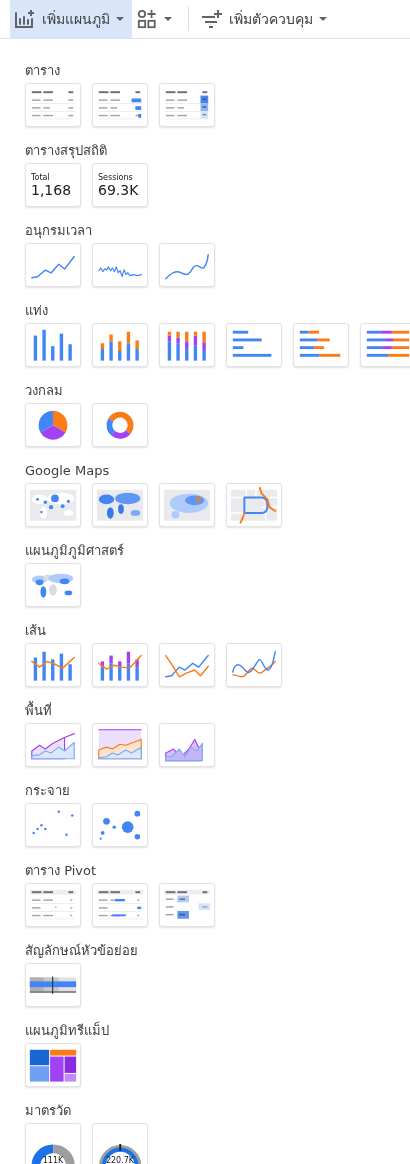 The height and width of the screenshot is (1164, 410). What do you see at coordinates (120, 271) in the screenshot?
I see `sparkline-icon` at bounding box center [120, 271].